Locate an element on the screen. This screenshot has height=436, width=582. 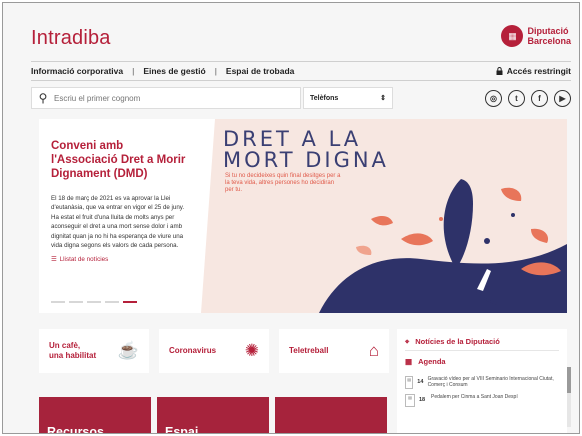
logo-line-2: Barcelona is located at coordinates (549, 41).